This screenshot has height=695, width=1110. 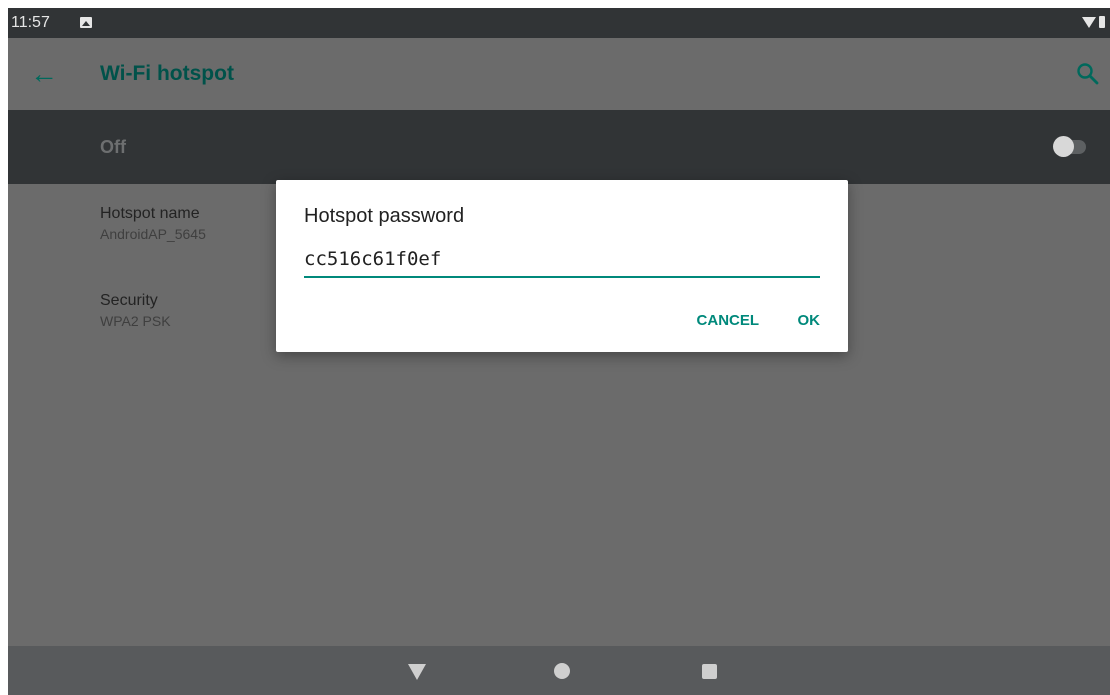 What do you see at coordinates (709, 671) in the screenshot?
I see `nav-recents-icon` at bounding box center [709, 671].